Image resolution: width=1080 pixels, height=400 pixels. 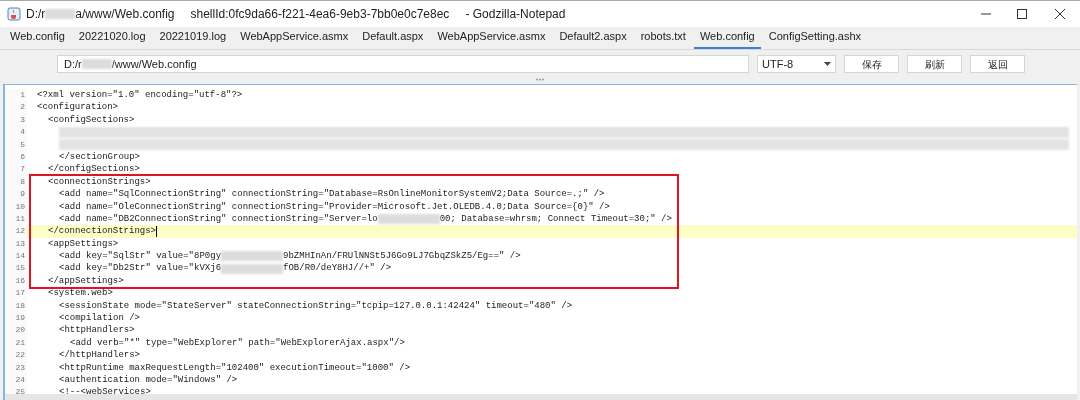 What do you see at coordinates (16, 95) in the screenshot?
I see `line-number: 1` at bounding box center [16, 95].